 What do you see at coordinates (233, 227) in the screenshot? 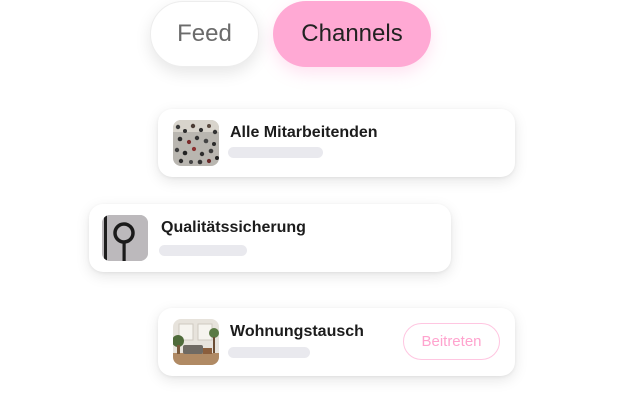
I see `channel-name: Qualitätssicherung` at bounding box center [233, 227].